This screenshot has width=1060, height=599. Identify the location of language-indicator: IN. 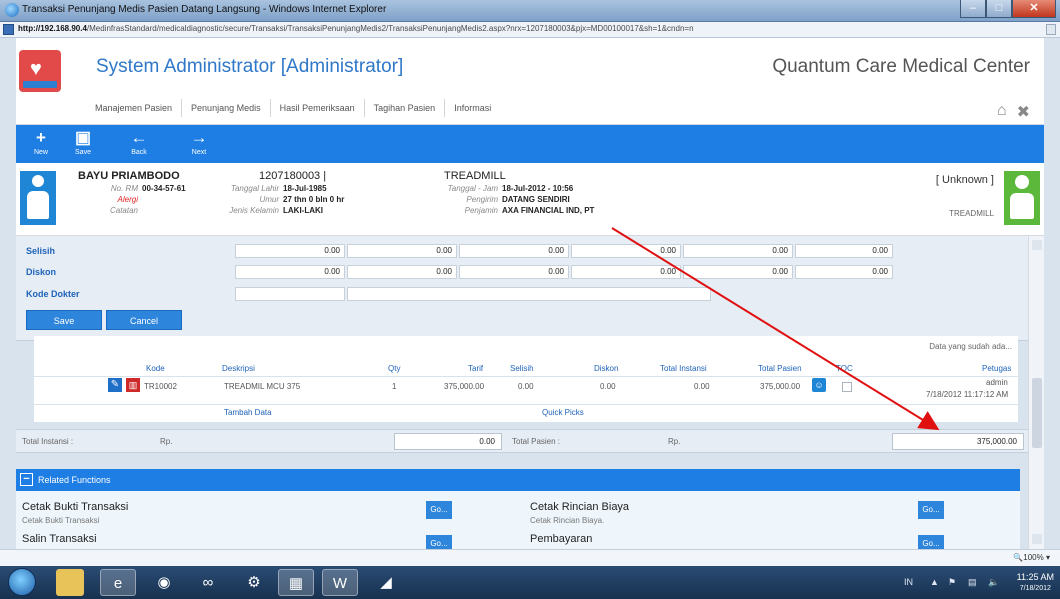
(908, 582).